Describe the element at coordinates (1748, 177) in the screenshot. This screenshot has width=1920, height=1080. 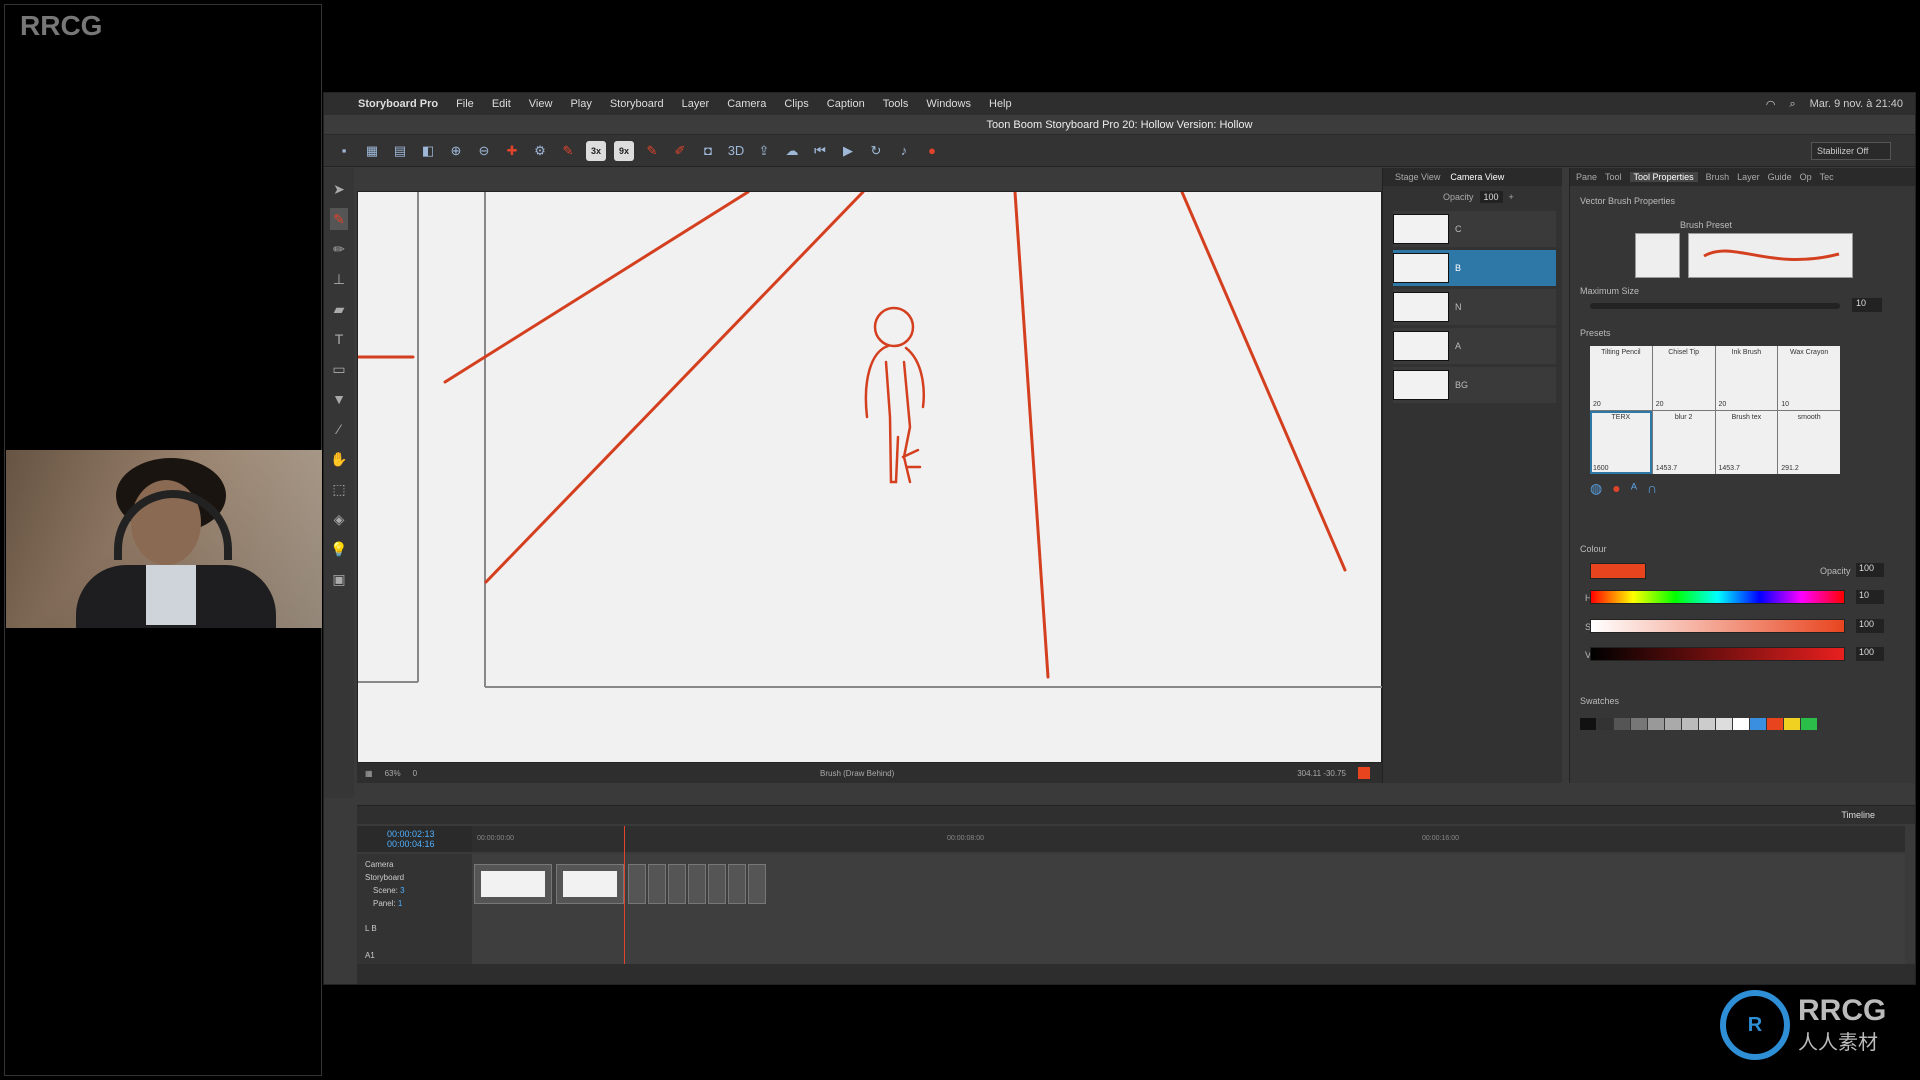
I see `tab-layer: Layer` at that location.